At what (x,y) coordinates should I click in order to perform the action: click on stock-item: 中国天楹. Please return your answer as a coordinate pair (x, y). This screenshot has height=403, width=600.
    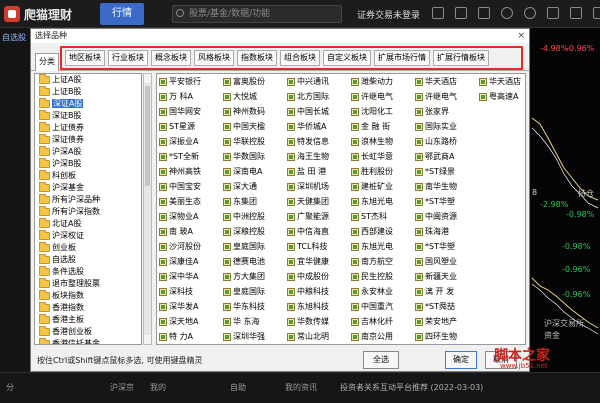
    Looking at the image, I should click on (253, 126).